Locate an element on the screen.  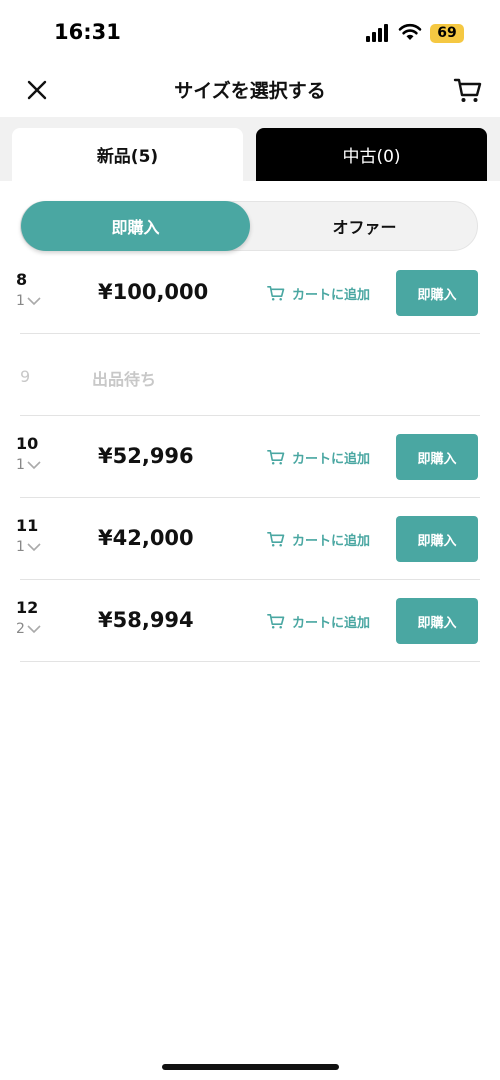
price: ¥100,000 is located at coordinates (153, 292).